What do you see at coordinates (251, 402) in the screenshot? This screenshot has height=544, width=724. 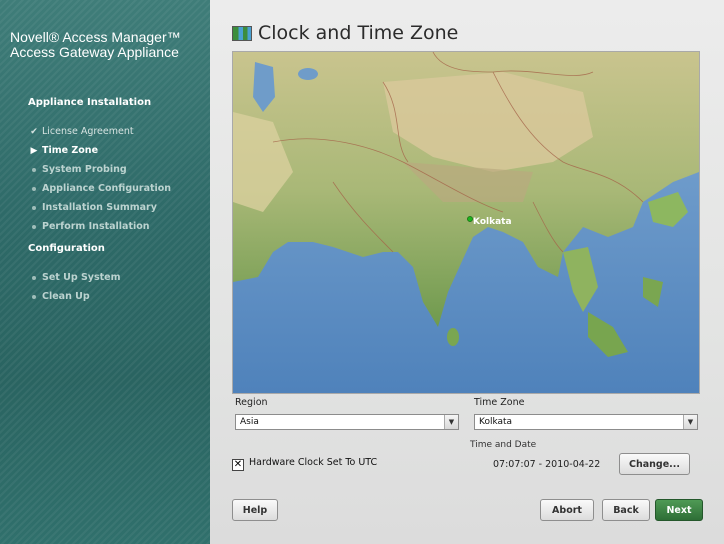 I see `region-label: Region` at bounding box center [251, 402].